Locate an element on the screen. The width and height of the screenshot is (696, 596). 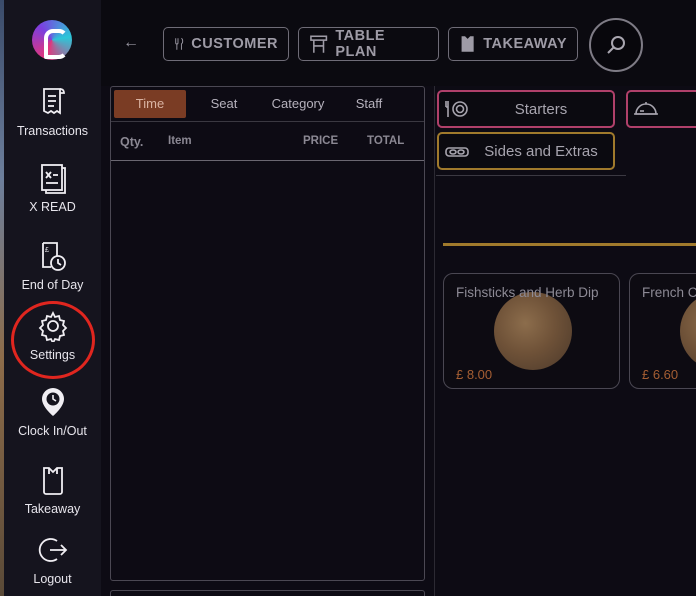
product-card: Fishsticks and Herb Dip £ 8.00 is located at coordinates (531, 331).